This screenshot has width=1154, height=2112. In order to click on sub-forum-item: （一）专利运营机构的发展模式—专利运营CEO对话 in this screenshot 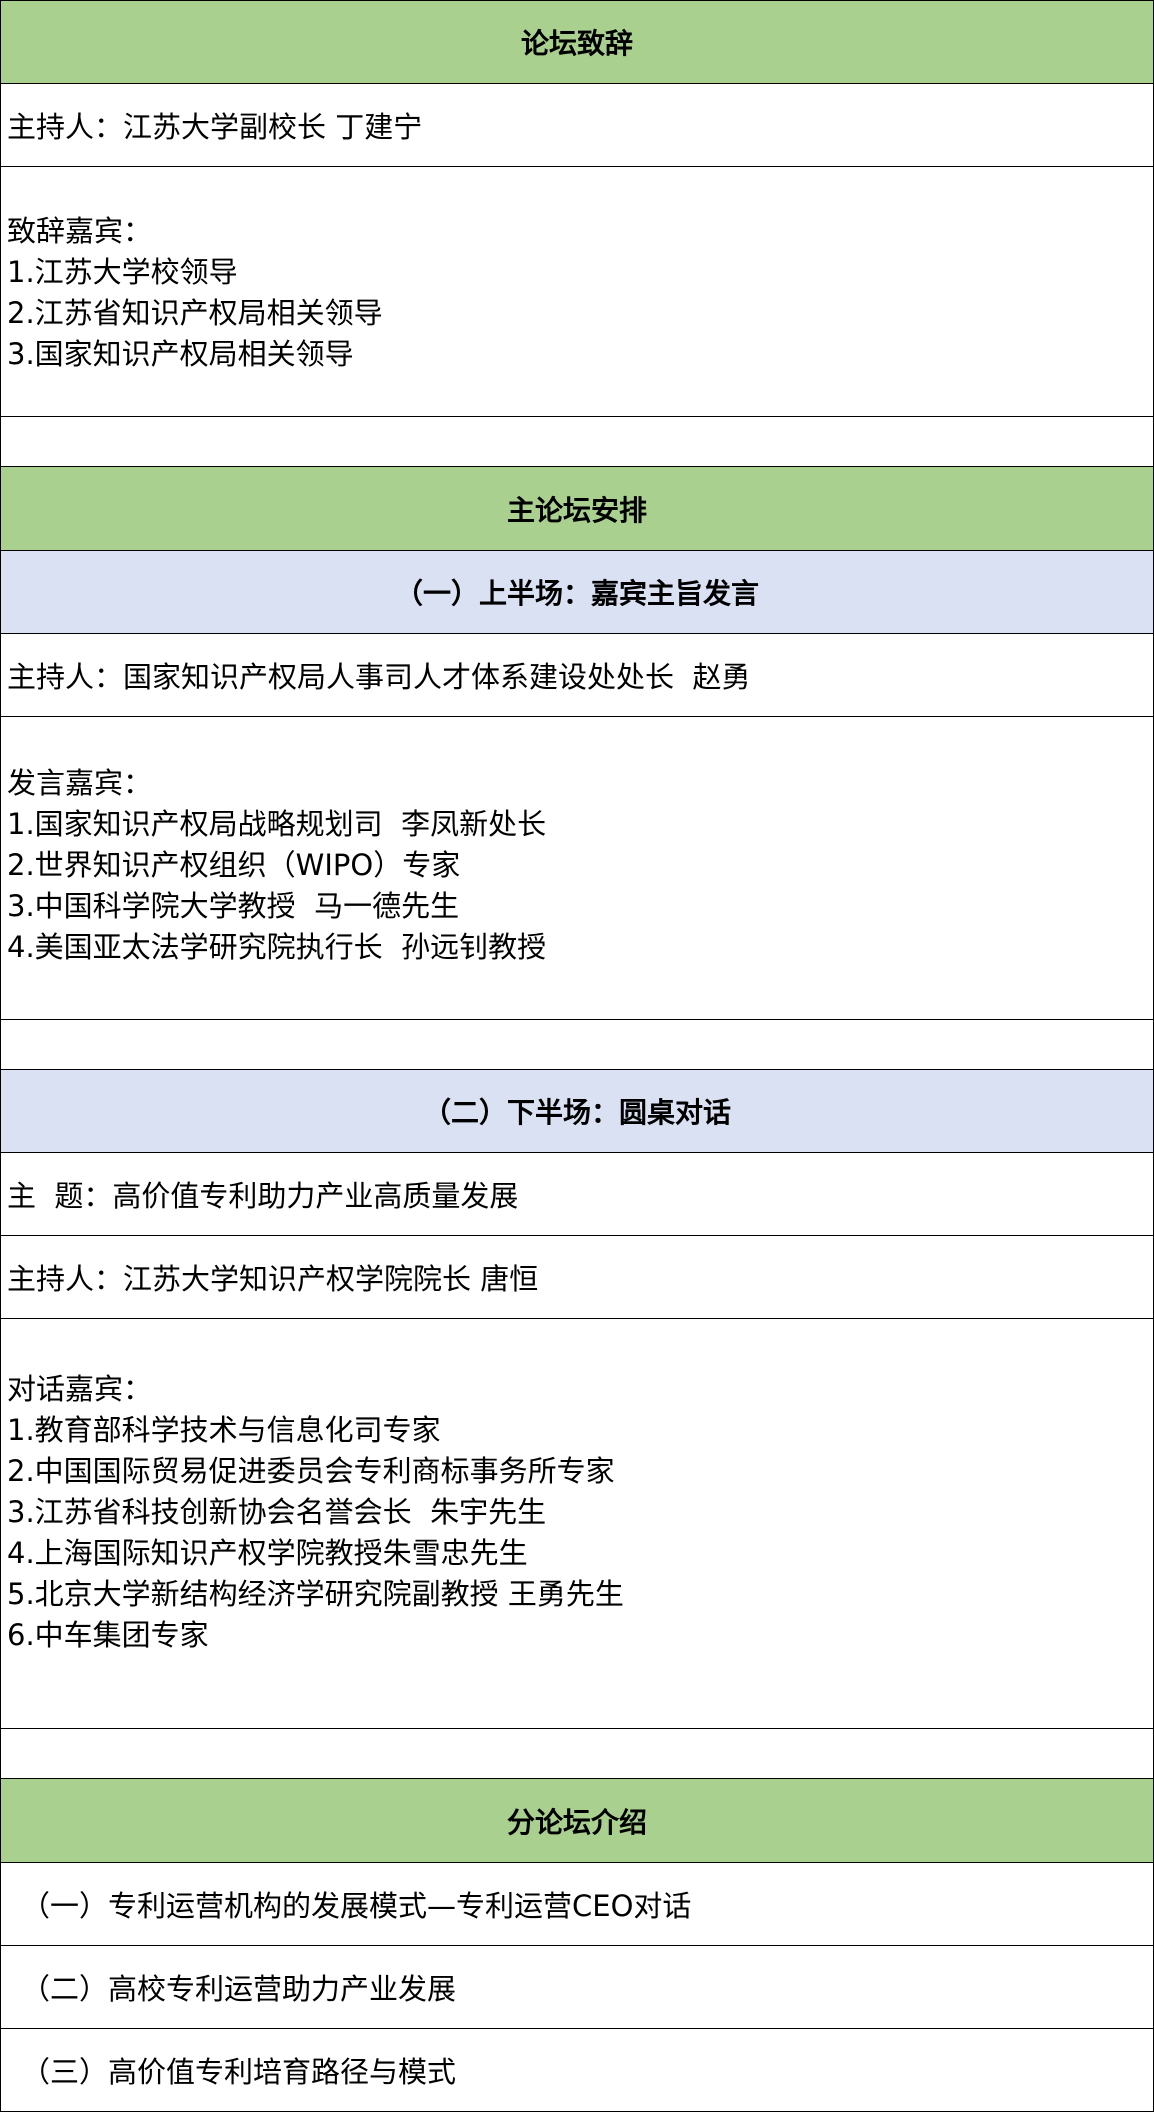, I will do `click(577, 1904)`.